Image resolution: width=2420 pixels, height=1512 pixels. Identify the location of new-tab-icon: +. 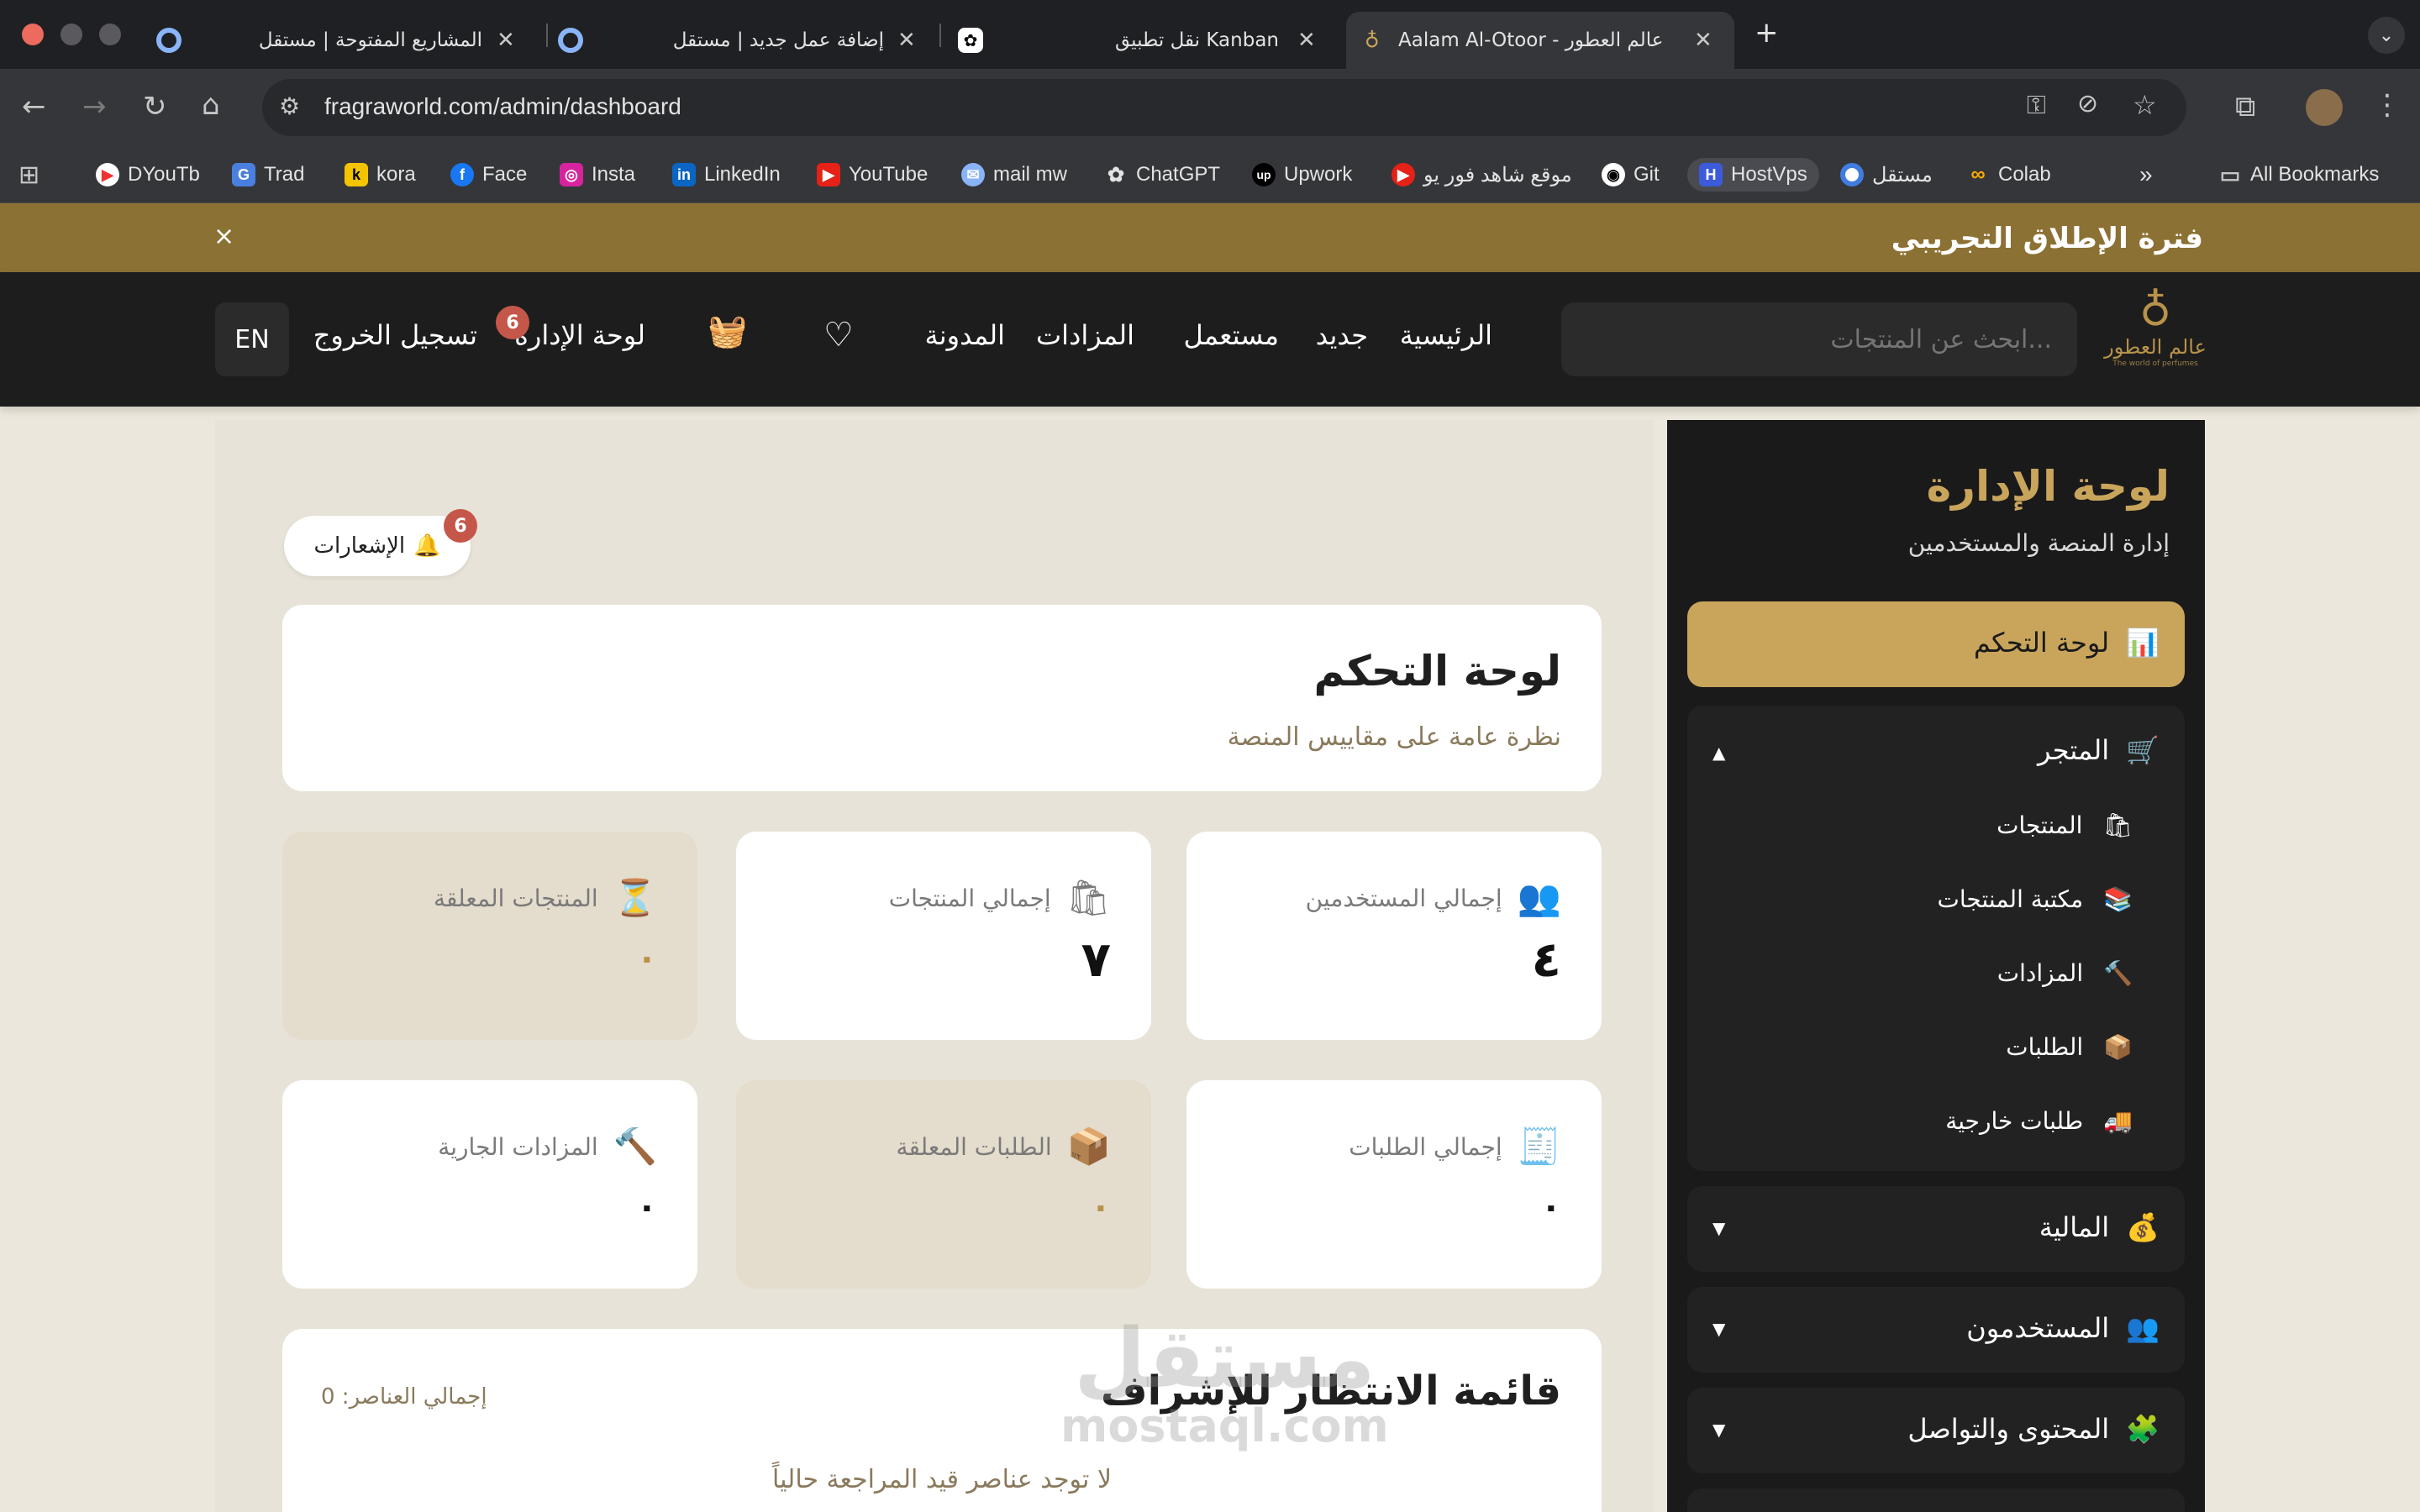
(1766, 32).